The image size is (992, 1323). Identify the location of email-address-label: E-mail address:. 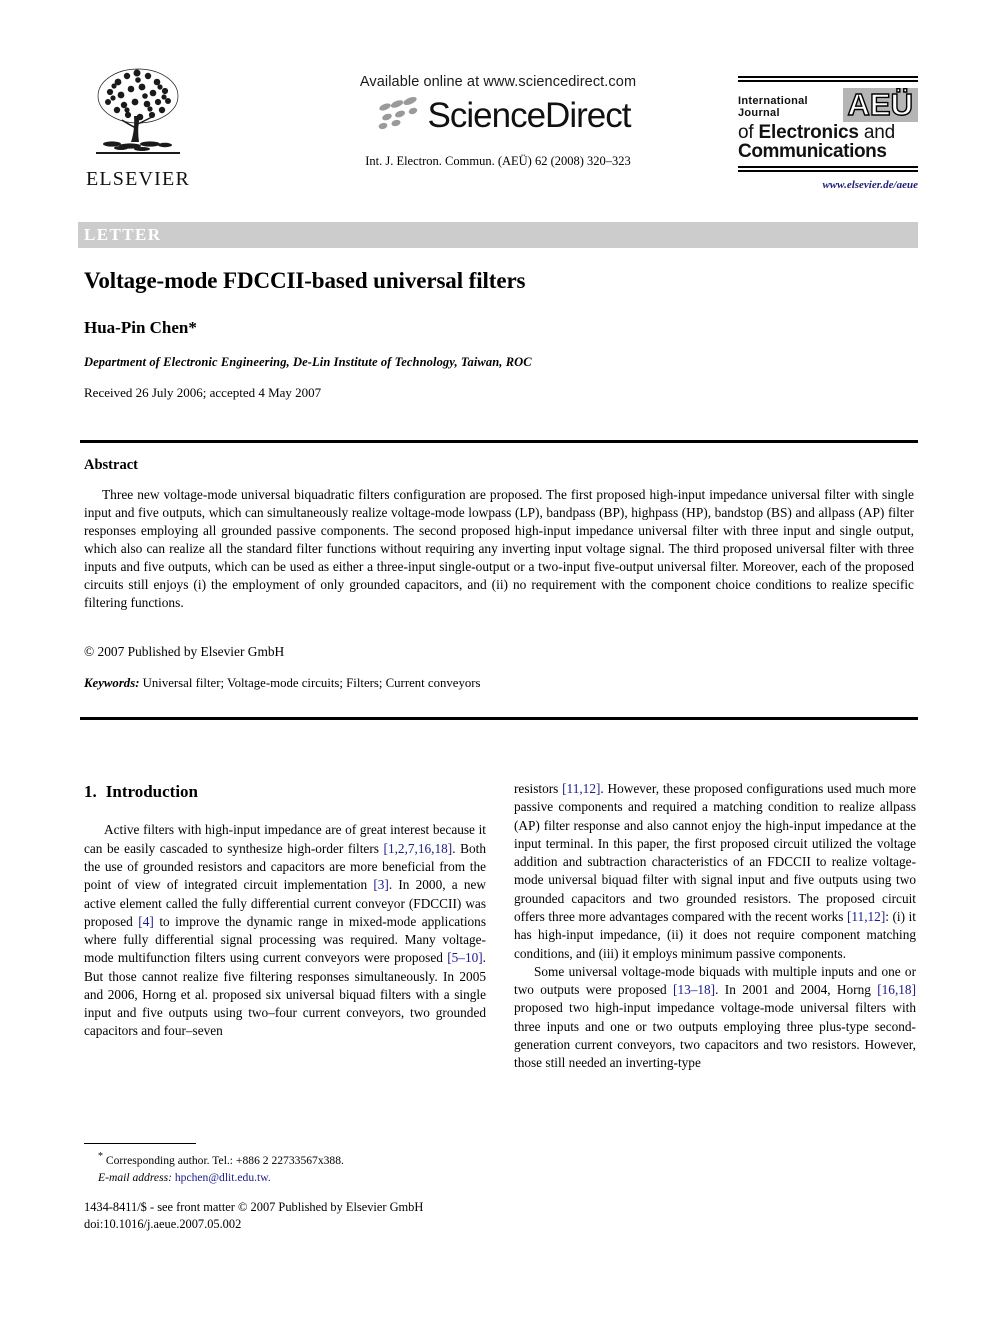
(135, 1177).